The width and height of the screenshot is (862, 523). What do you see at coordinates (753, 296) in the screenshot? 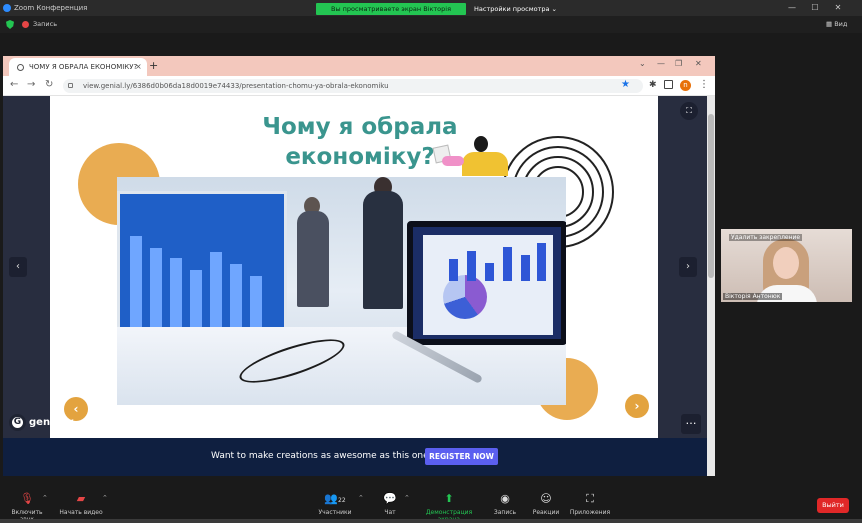
I see `participant-name-label: Вікторія Антонюк` at bounding box center [753, 296].